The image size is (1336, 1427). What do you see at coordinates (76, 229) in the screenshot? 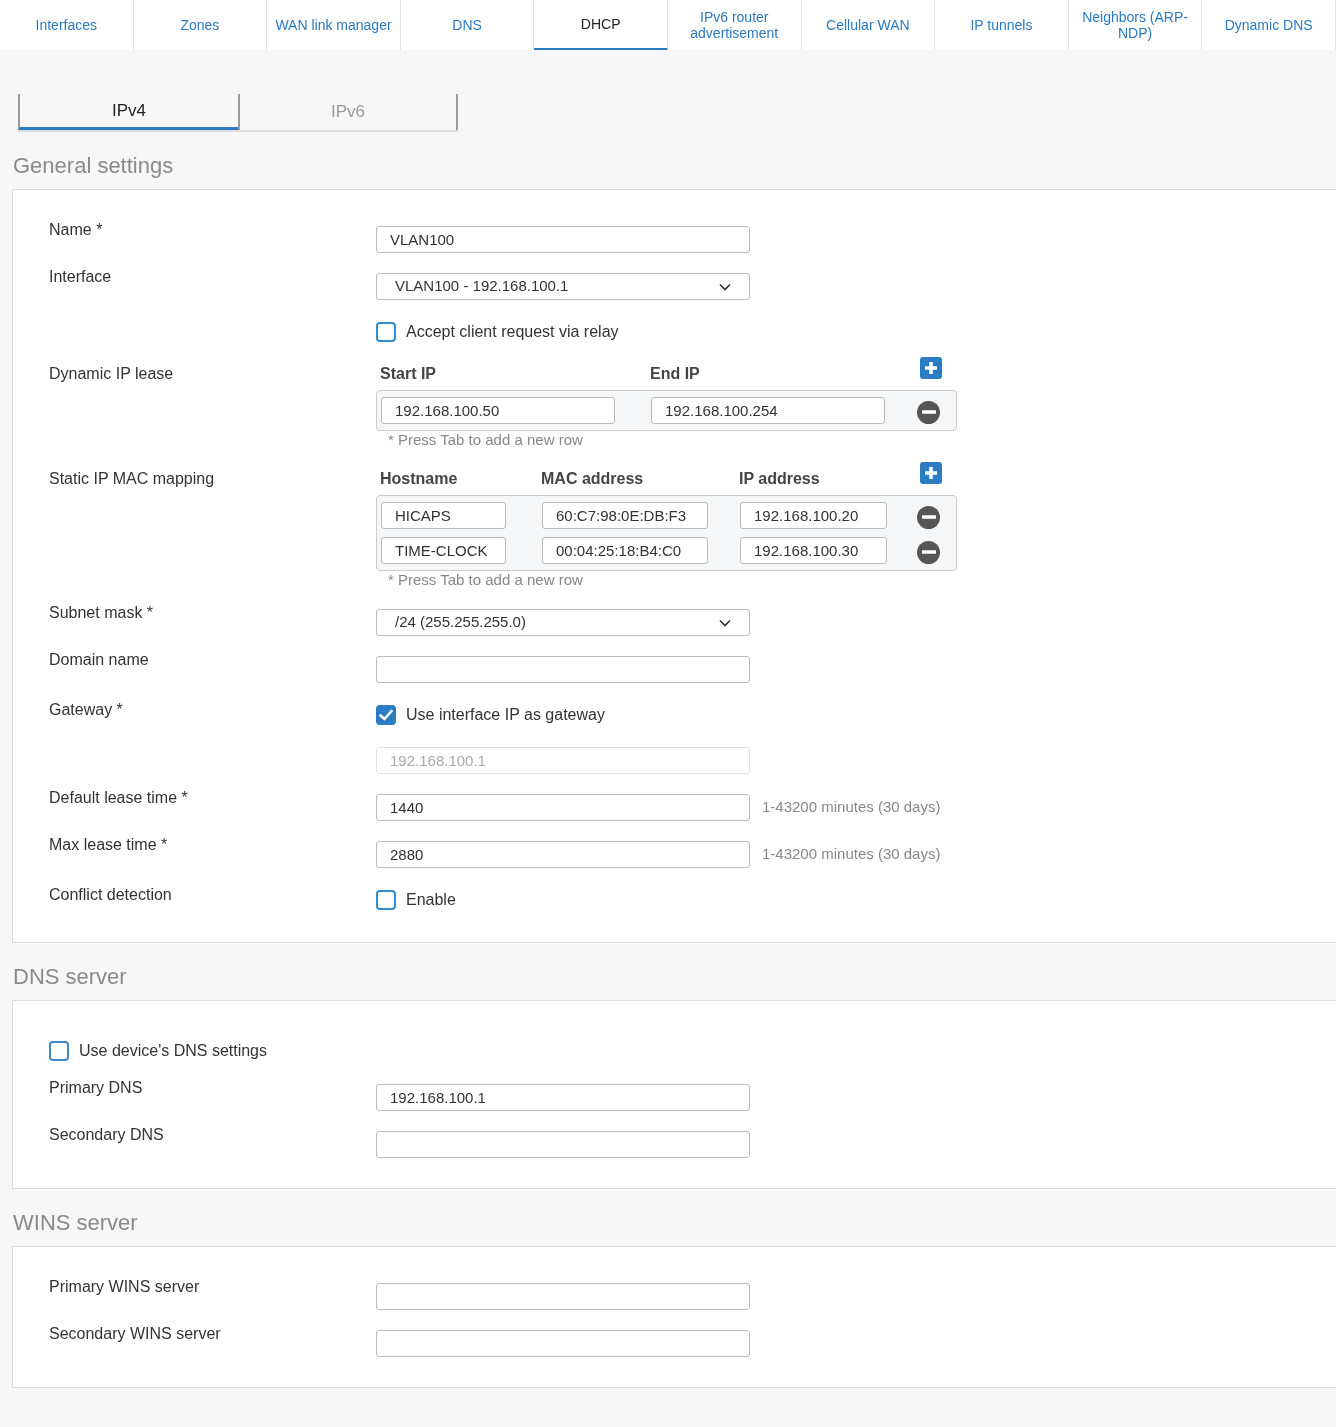
I see `field-label: Name *` at bounding box center [76, 229].